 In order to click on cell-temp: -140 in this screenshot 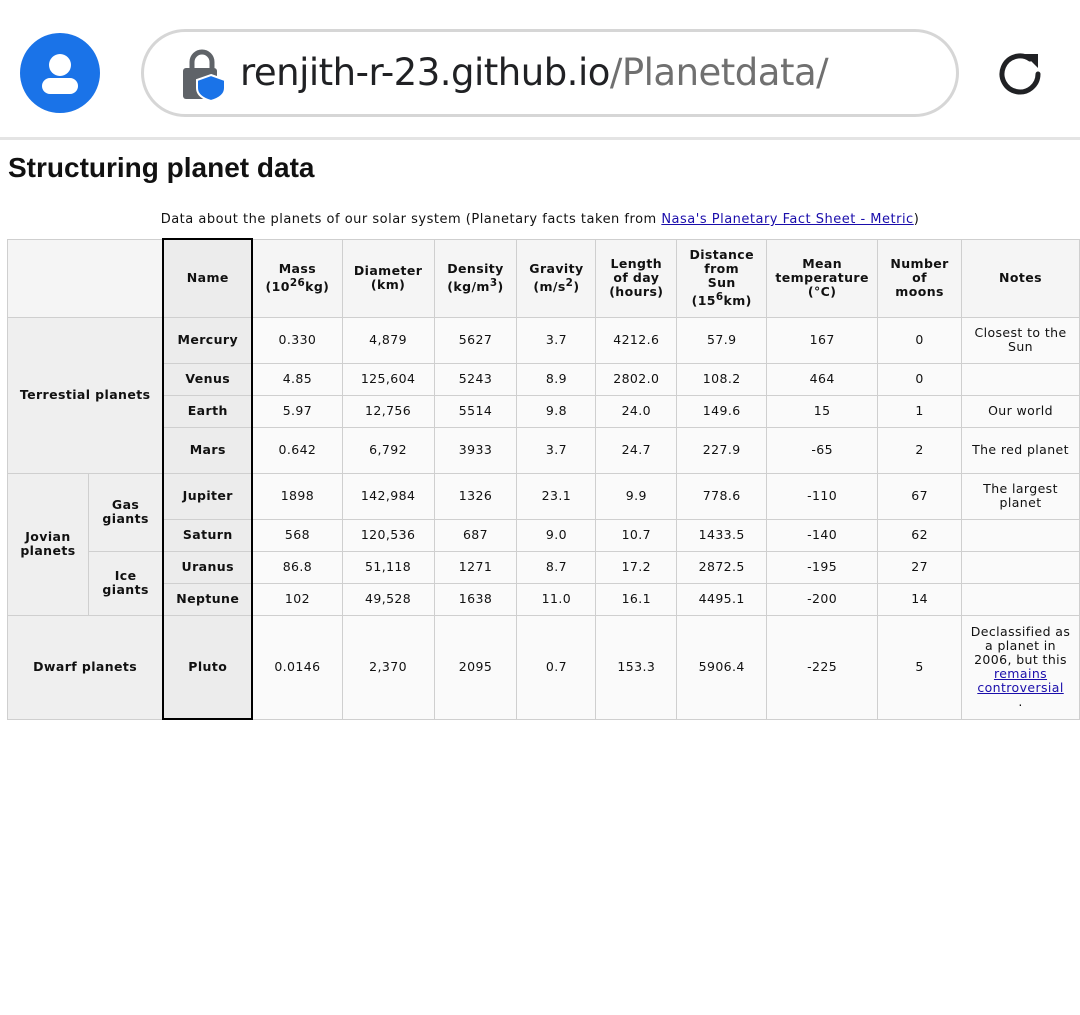, I will do `click(822, 535)`.